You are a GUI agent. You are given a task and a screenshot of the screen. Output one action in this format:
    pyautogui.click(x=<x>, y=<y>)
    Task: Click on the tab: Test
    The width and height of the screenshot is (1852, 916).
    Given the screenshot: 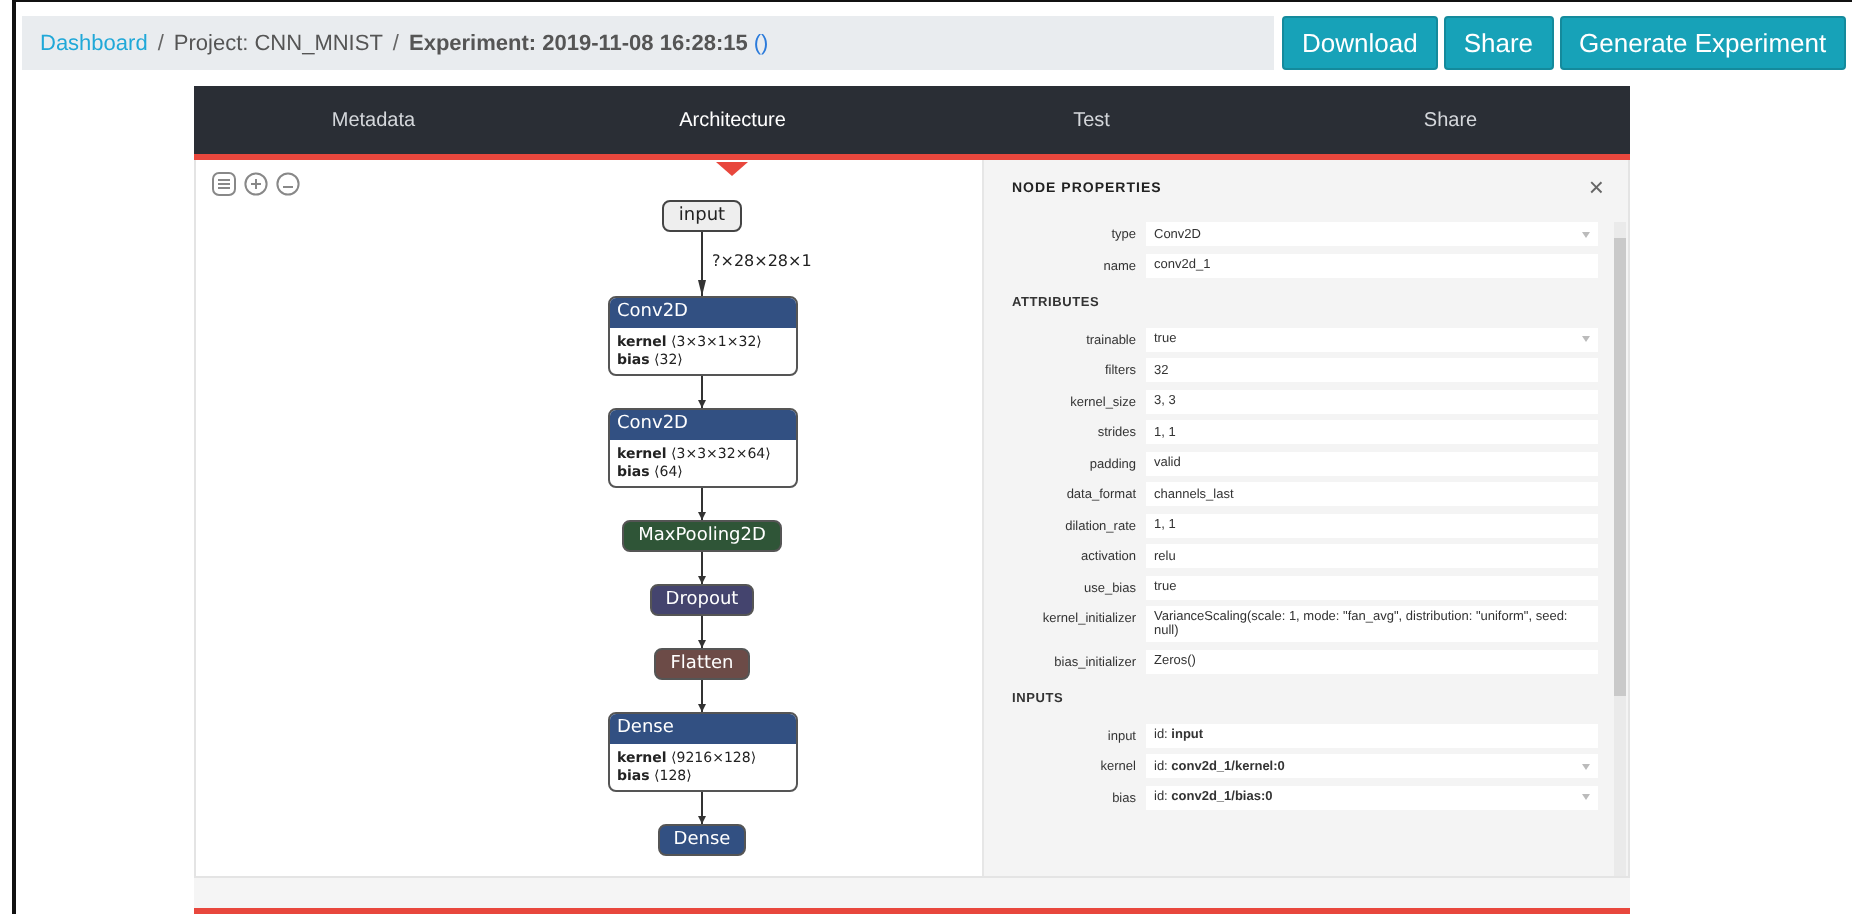 What is the action you would take?
    pyautogui.click(x=1091, y=120)
    